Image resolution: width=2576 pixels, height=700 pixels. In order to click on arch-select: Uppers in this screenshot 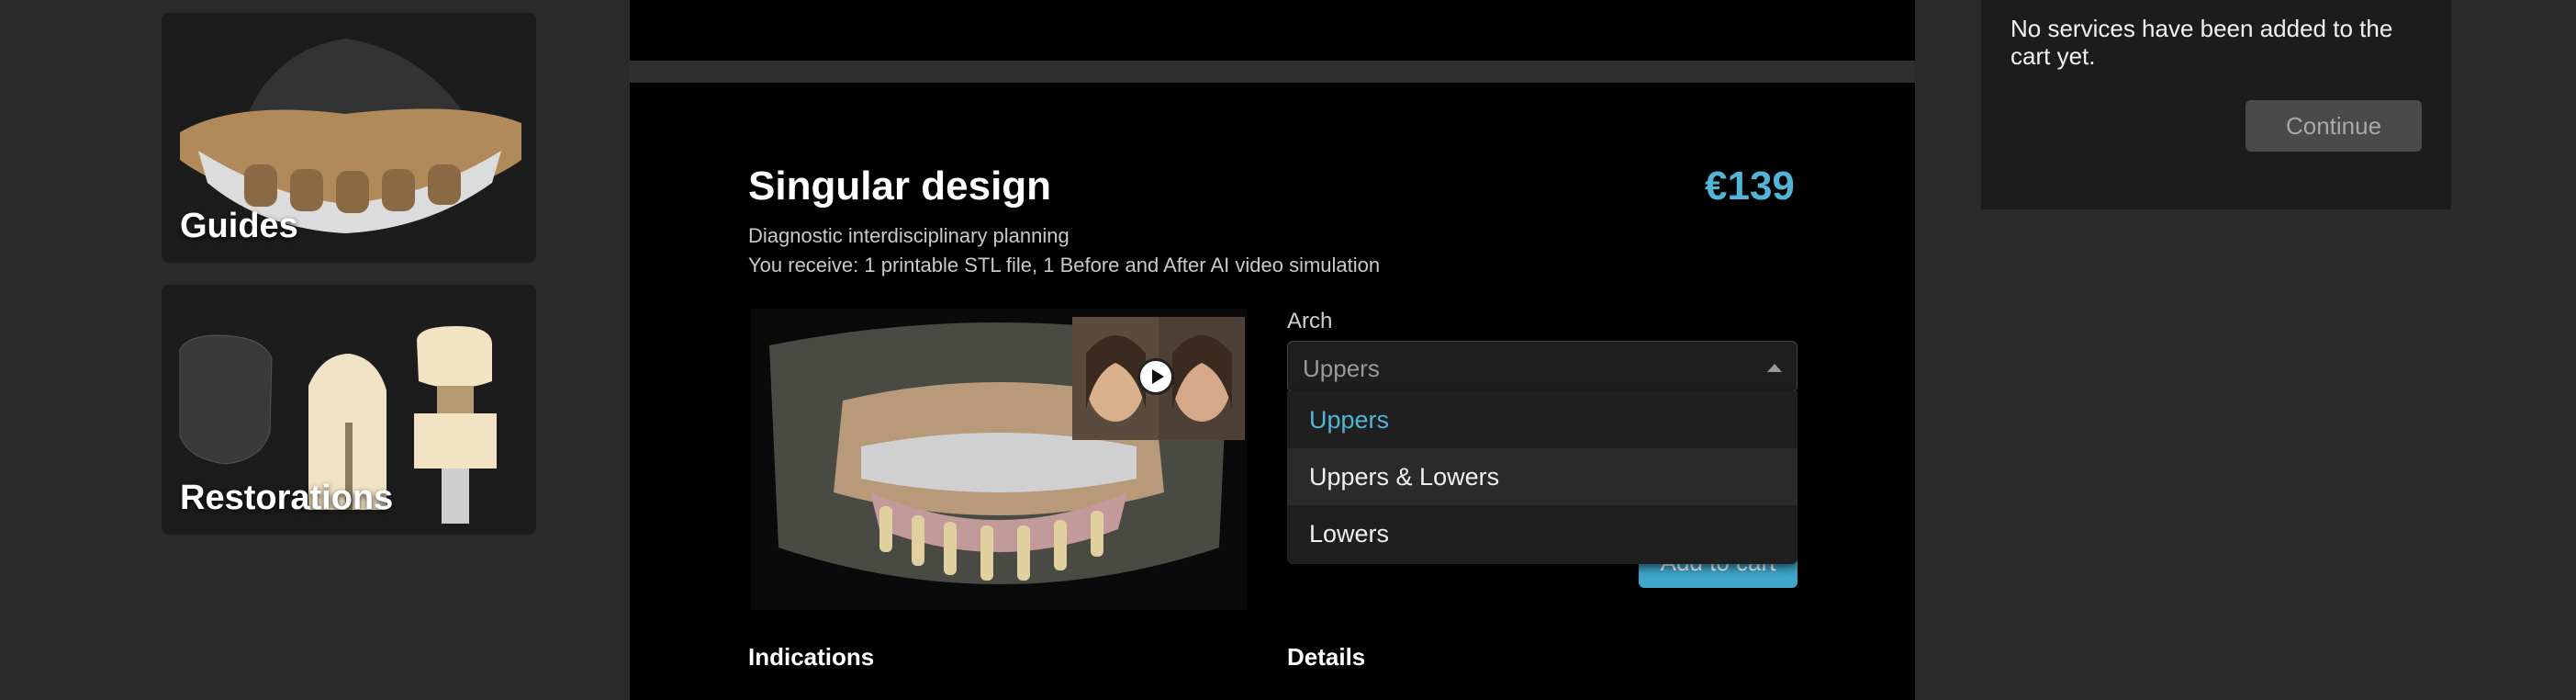, I will do `click(1542, 366)`.